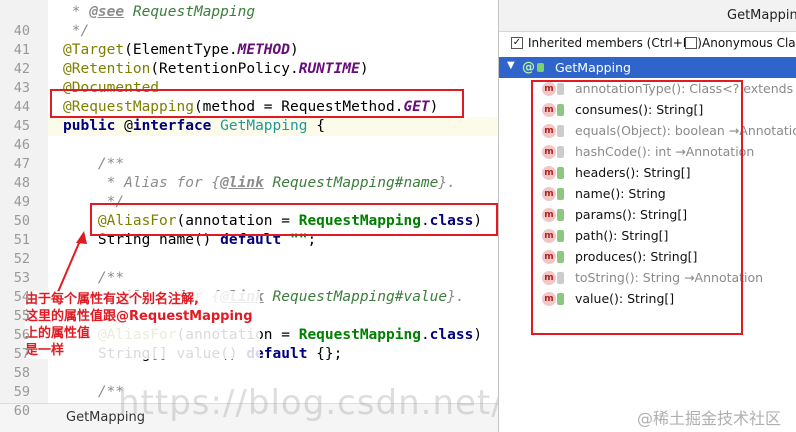 Image resolution: width=796 pixels, height=432 pixels. Describe the element at coordinates (21, 69) in the screenshot. I see `line-number: 42` at that location.